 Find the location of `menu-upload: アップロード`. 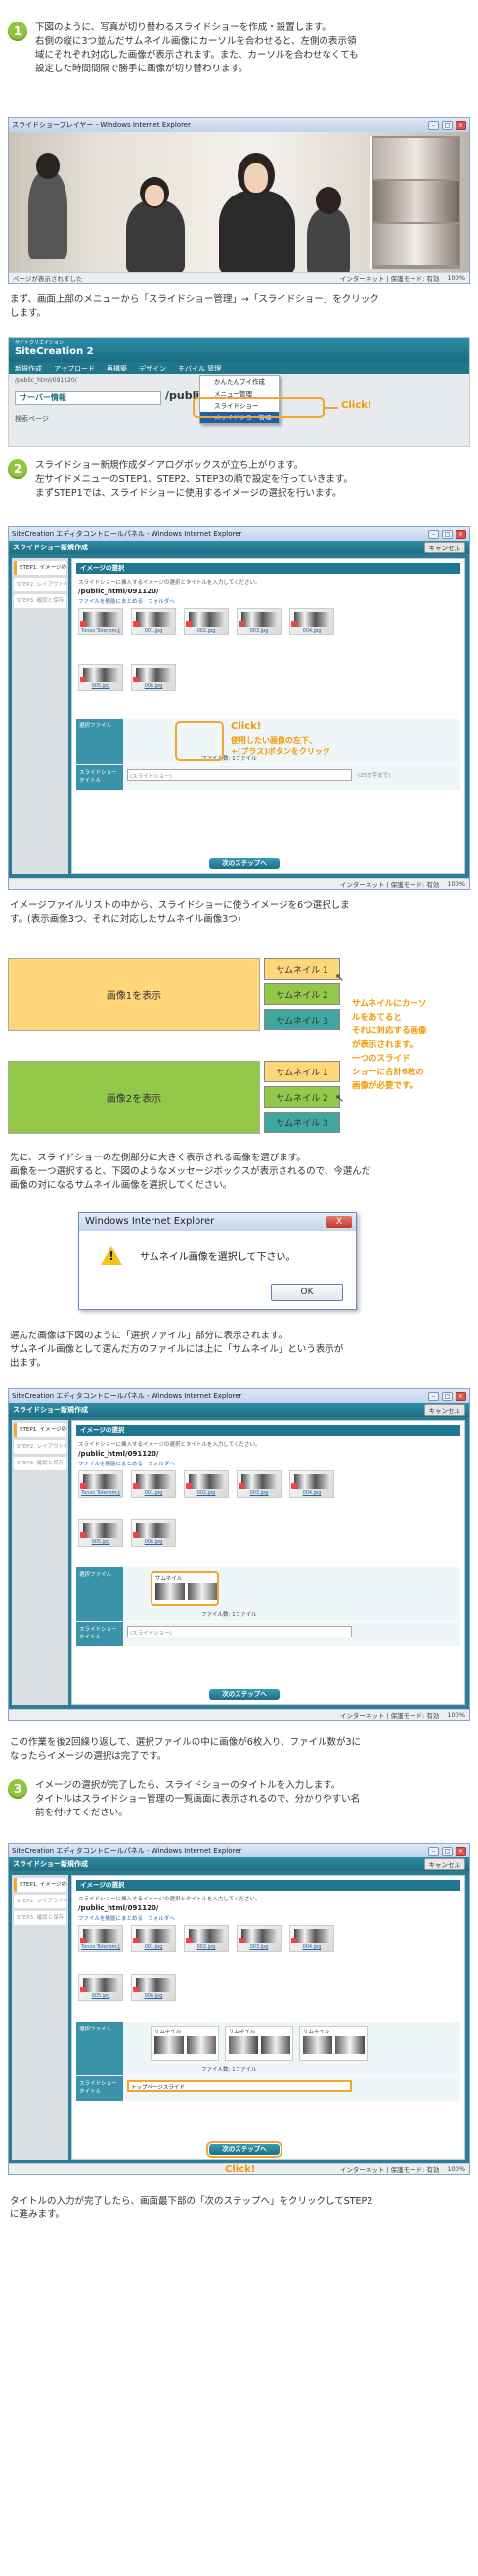

menu-upload: アップロード is located at coordinates (74, 368).